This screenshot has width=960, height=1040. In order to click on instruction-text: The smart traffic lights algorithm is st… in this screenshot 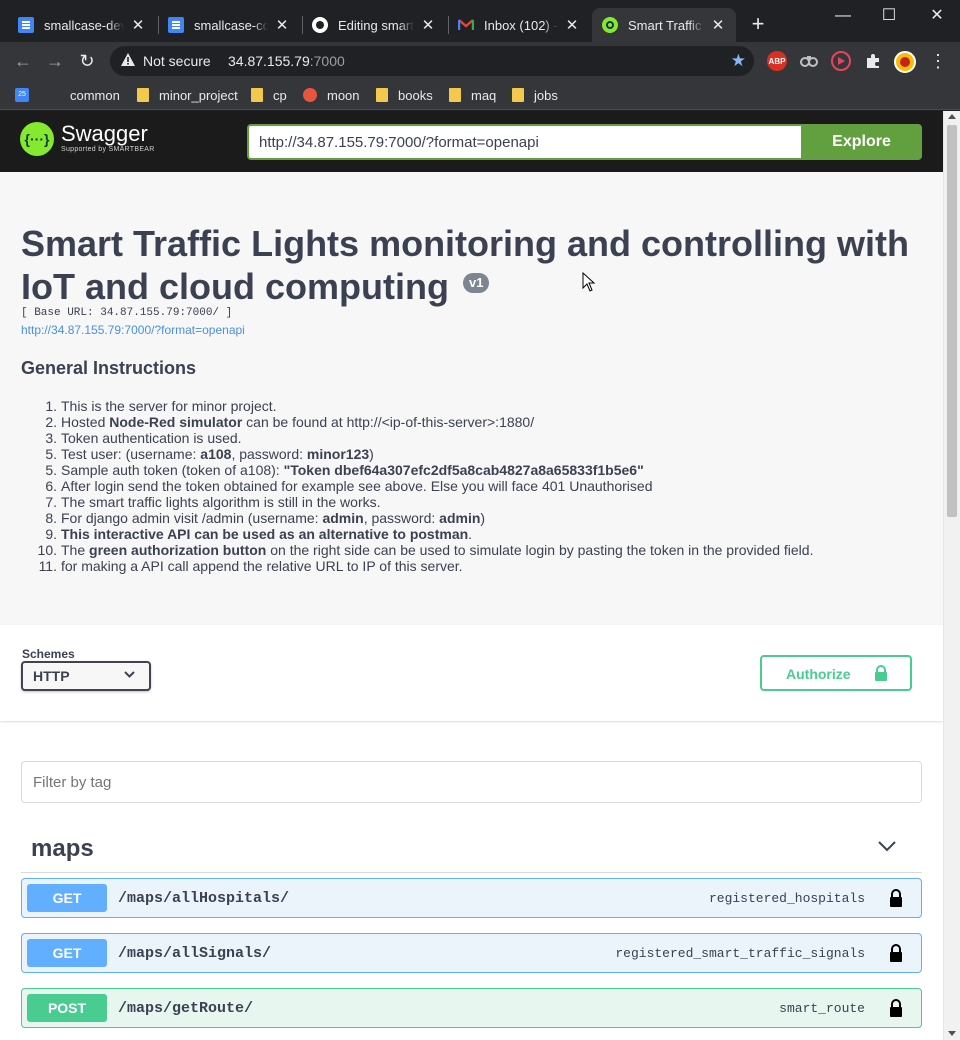, I will do `click(221, 502)`.